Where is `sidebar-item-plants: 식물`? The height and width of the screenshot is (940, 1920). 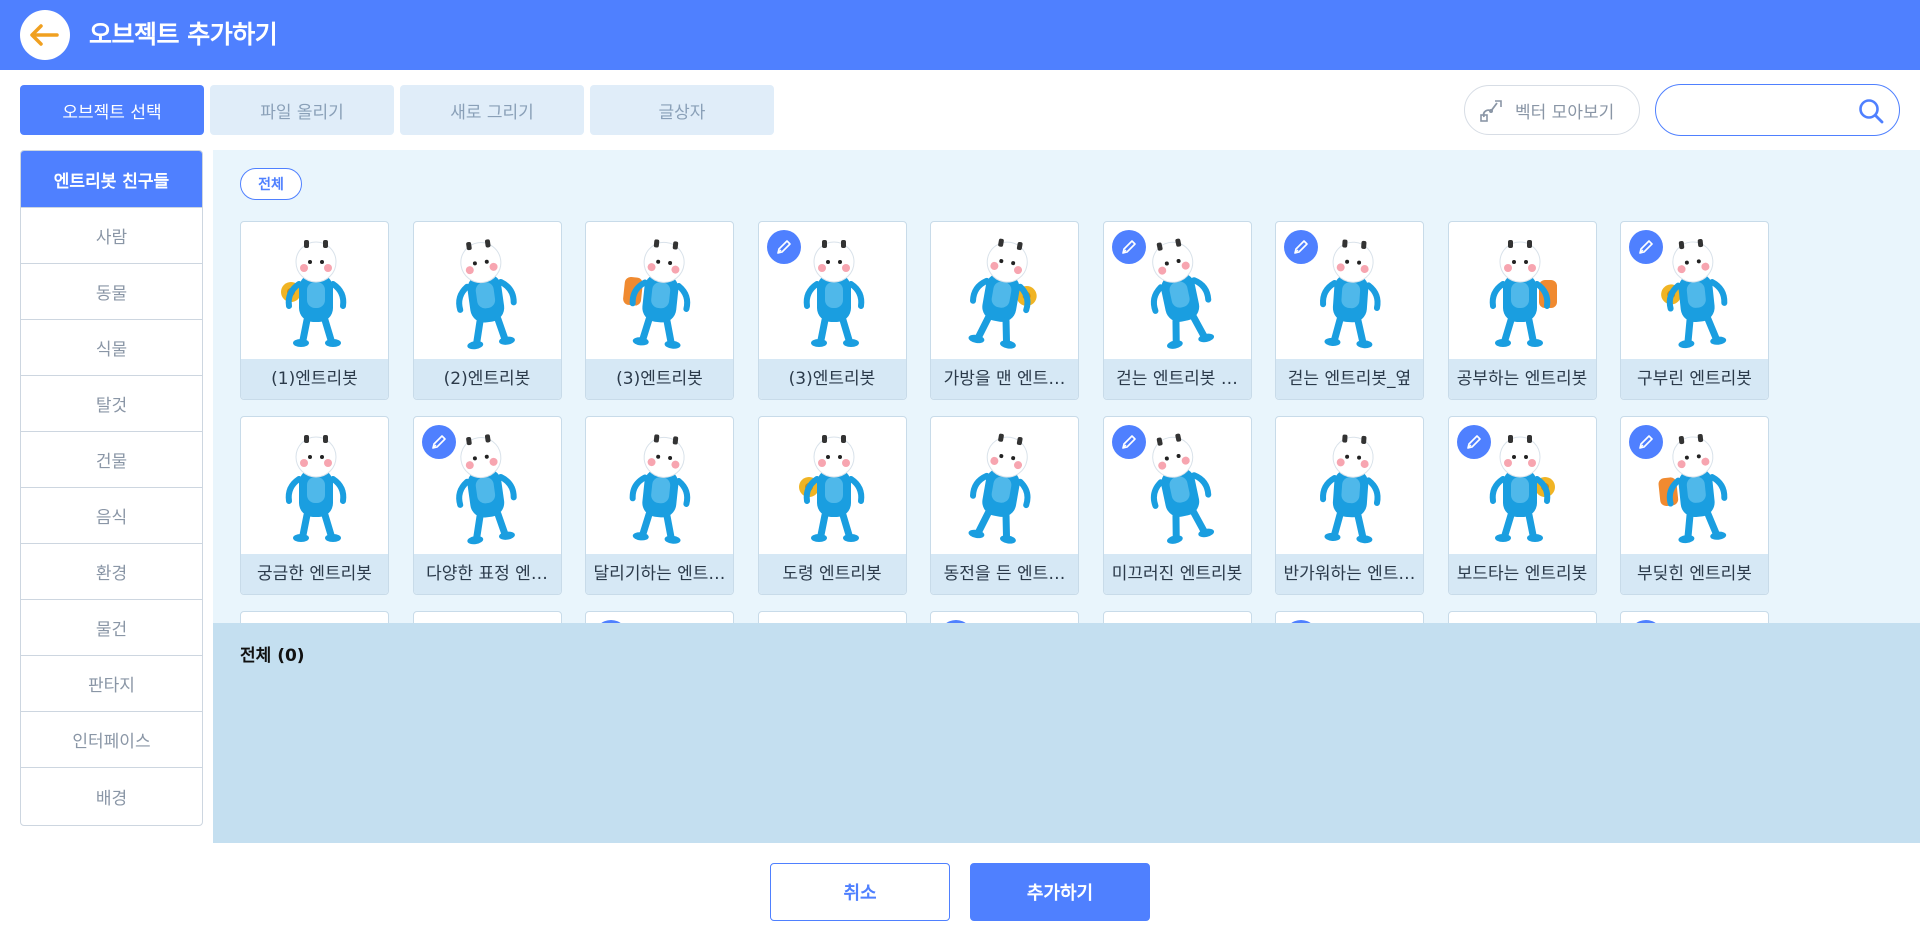
sidebar-item-plants: 식물 is located at coordinates (111, 348).